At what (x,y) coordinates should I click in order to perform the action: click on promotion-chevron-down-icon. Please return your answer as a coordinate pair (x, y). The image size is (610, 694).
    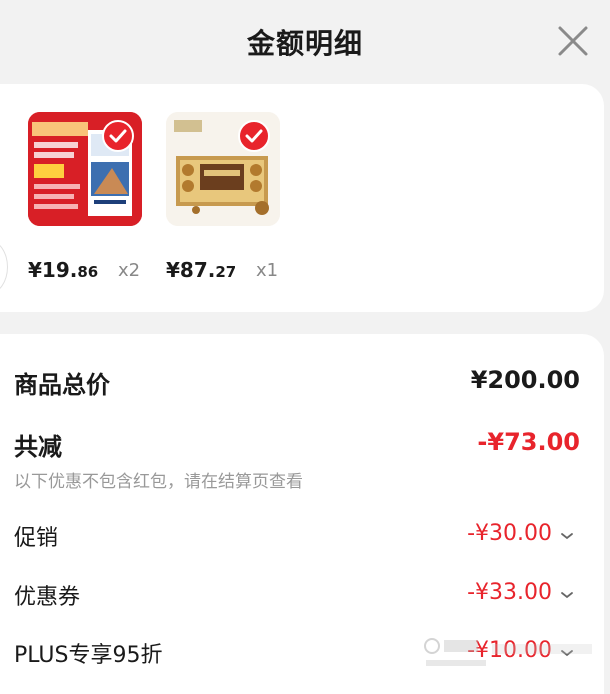
    Looking at the image, I should click on (567, 536).